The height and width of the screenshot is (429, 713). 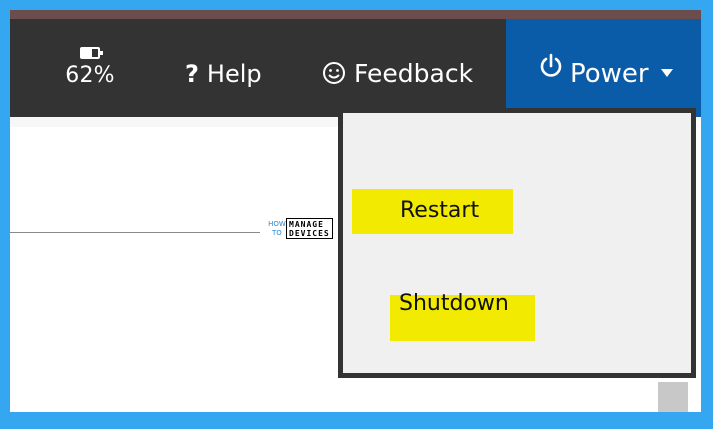 I want to click on window-top-edge, so click(x=355, y=14).